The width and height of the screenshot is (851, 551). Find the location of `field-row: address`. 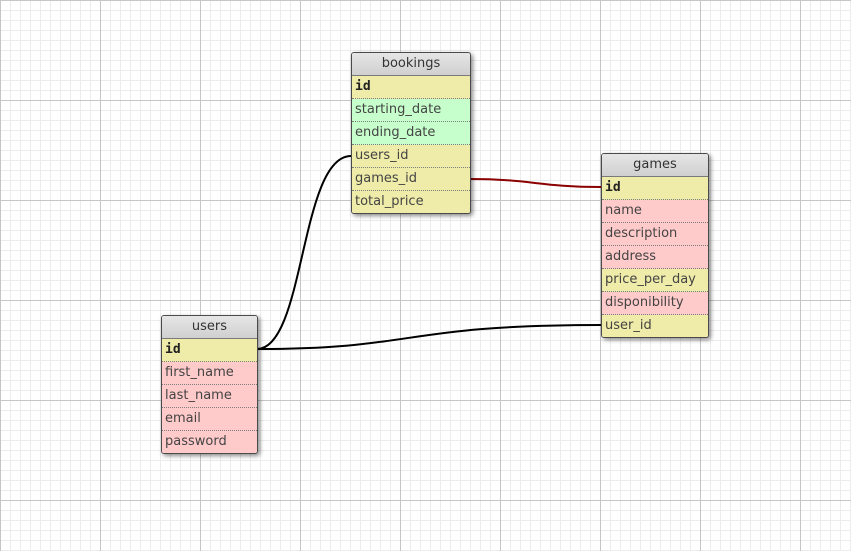

field-row: address is located at coordinates (655, 257).